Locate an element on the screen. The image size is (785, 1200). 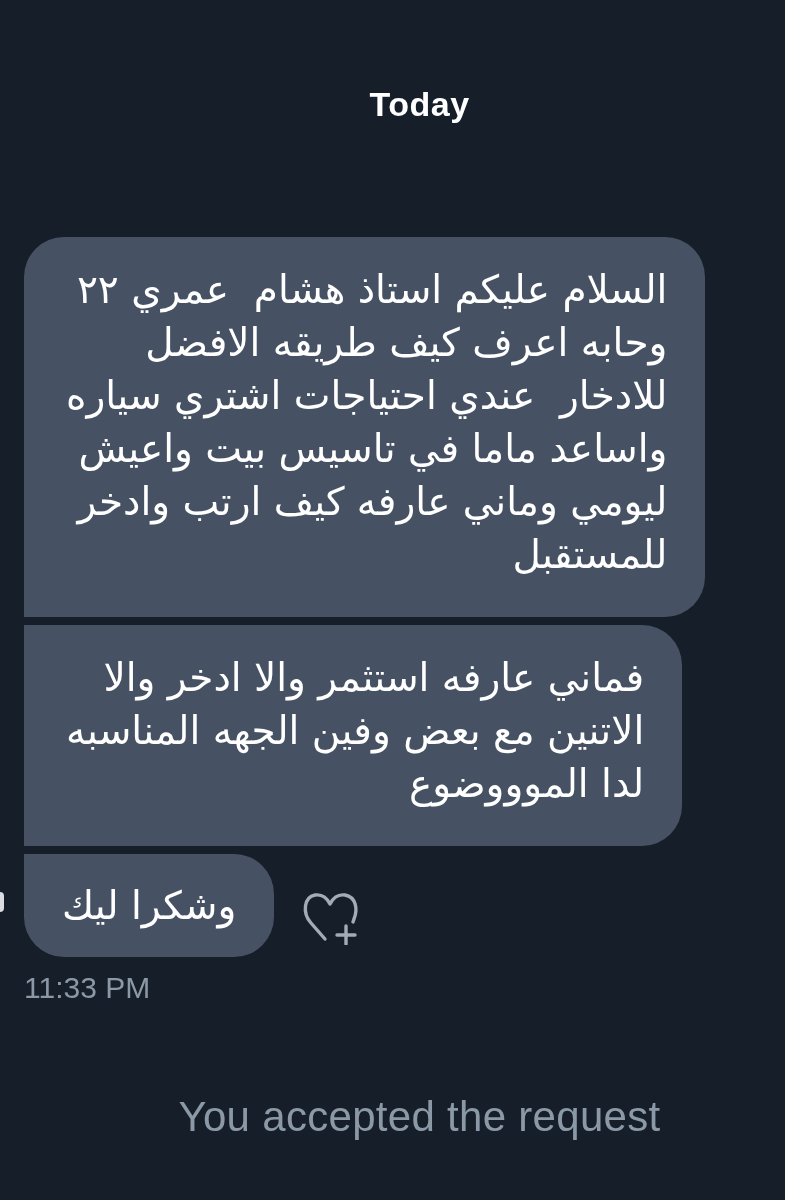
avatar-edge-icon is located at coordinates (2, 901).